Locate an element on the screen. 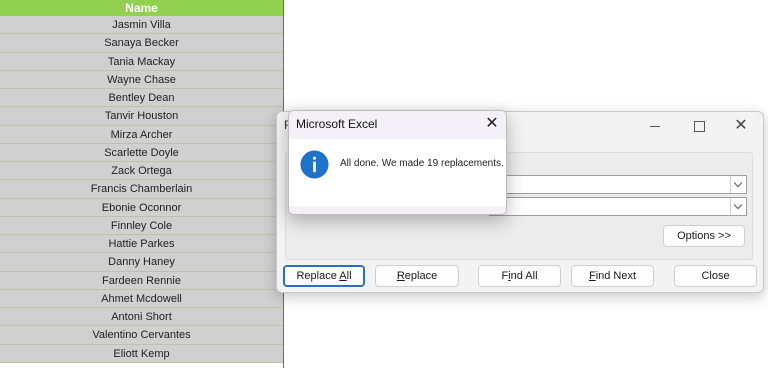 The width and height of the screenshot is (768, 368). name-cell: Fardeen Rennie is located at coordinates (141, 280).